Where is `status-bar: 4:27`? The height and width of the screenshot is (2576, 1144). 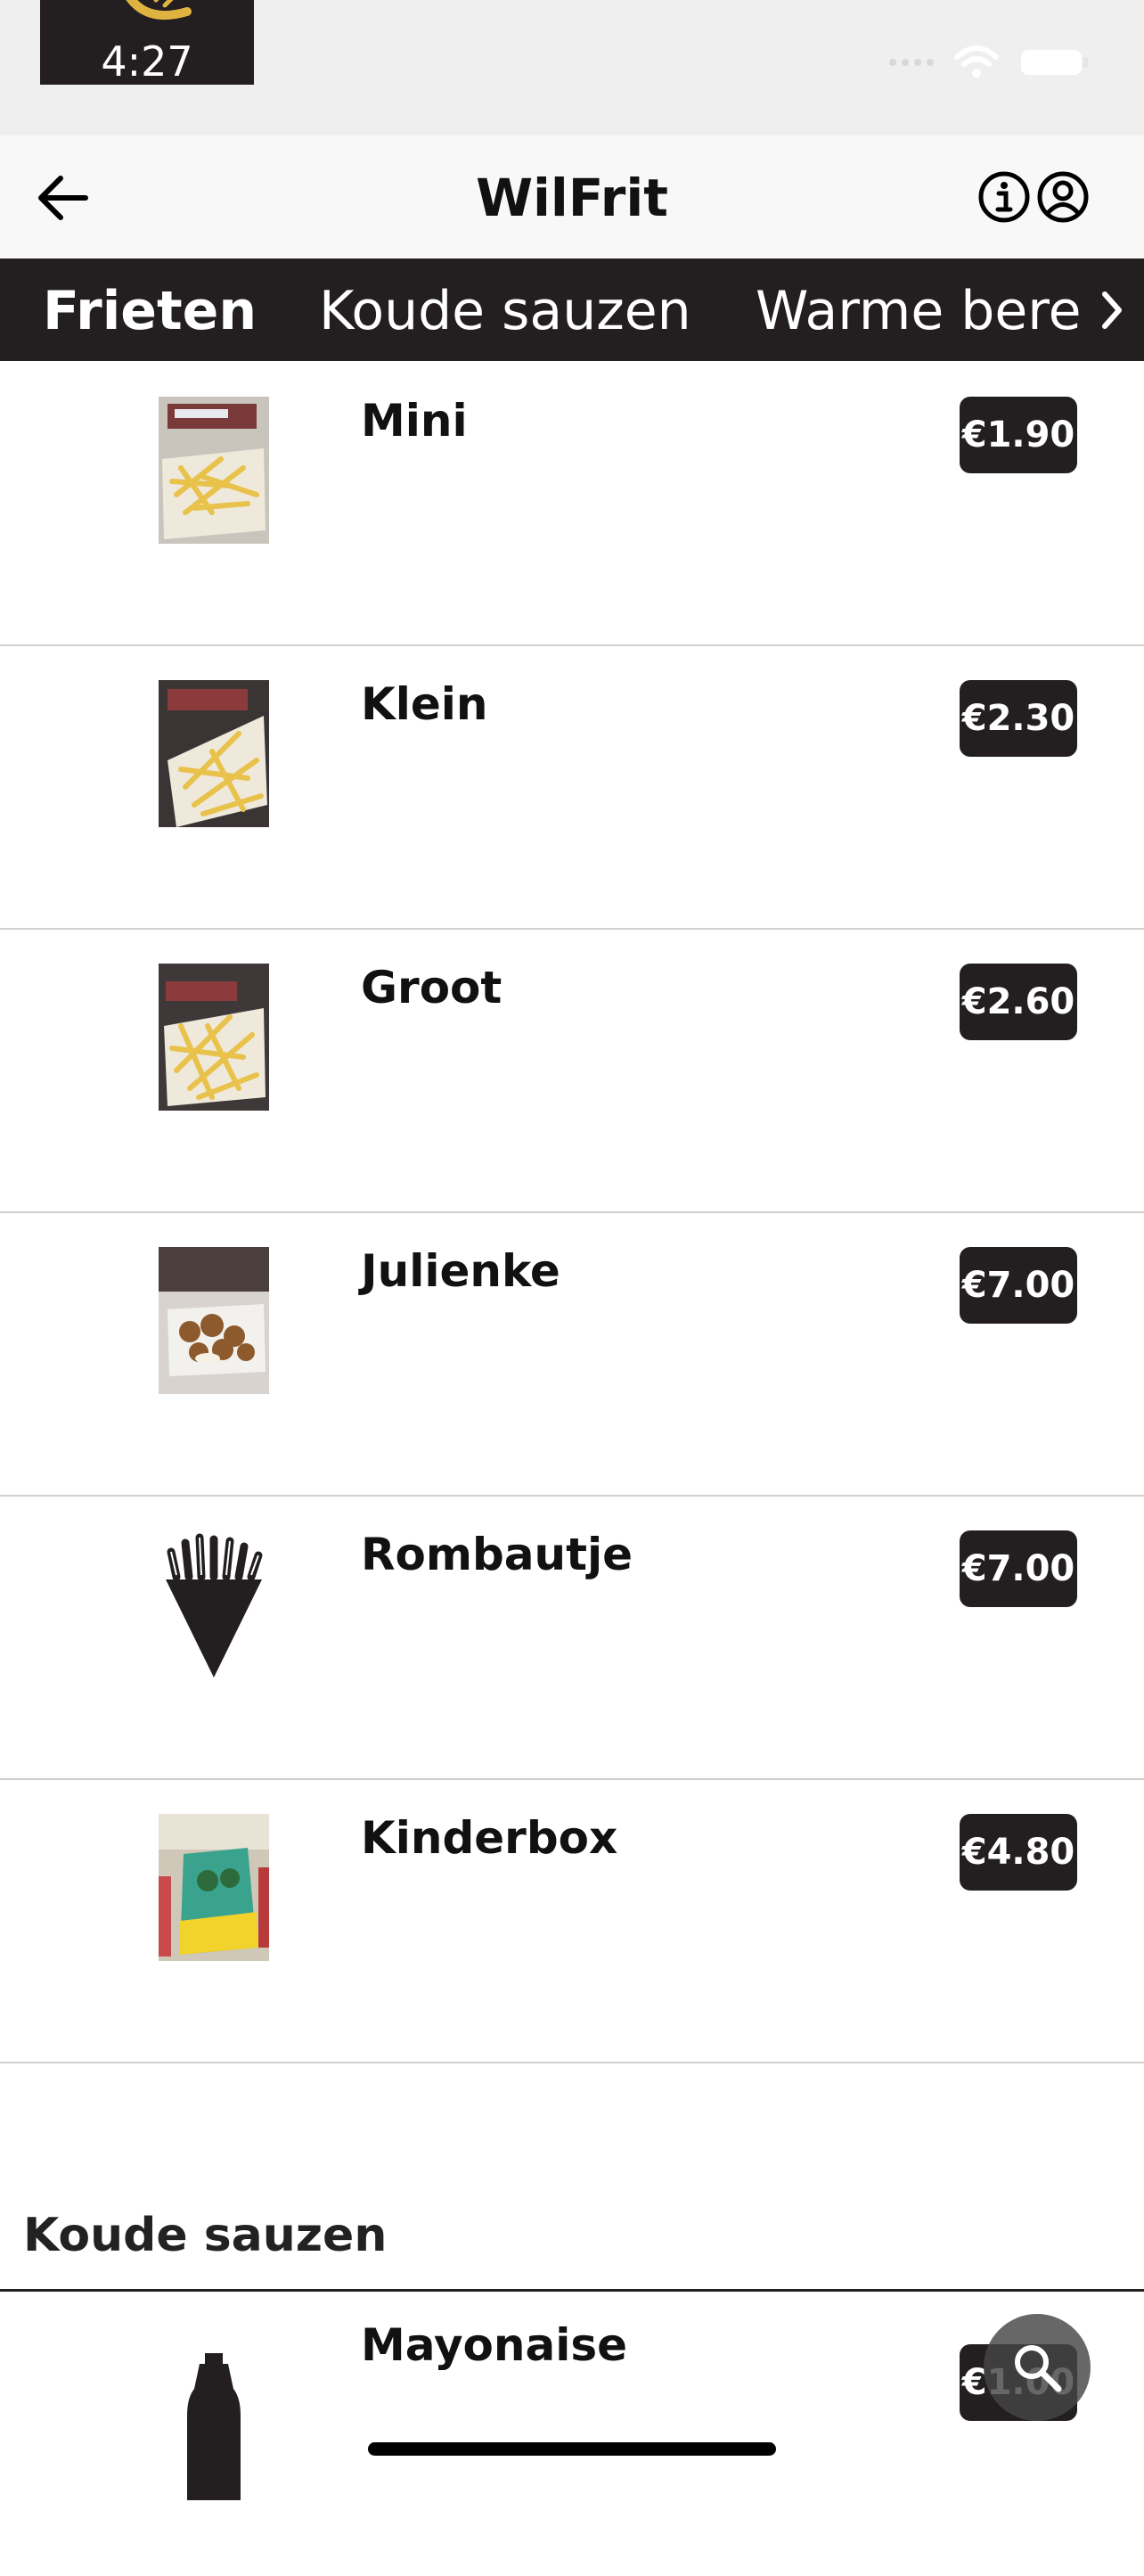 status-bar: 4:27 is located at coordinates (572, 67).